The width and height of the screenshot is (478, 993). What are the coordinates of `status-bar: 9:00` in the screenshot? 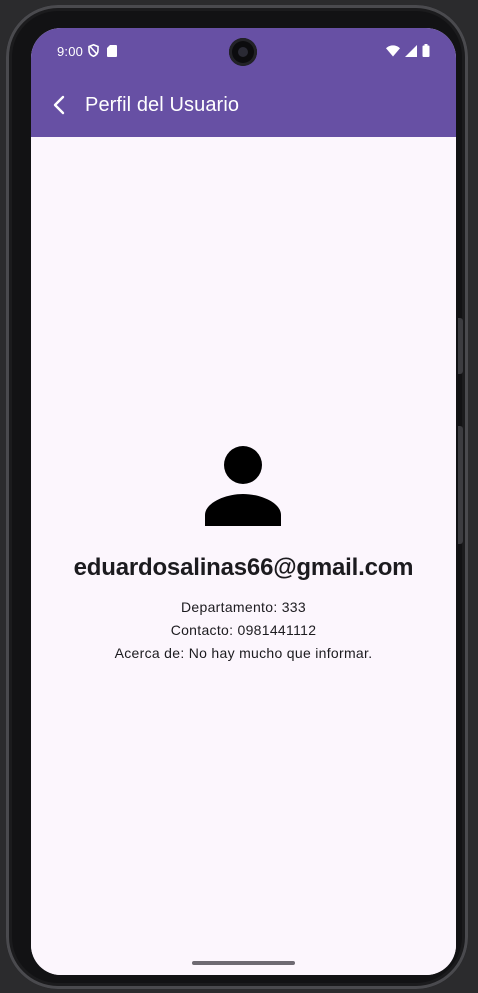 It's located at (243, 52).